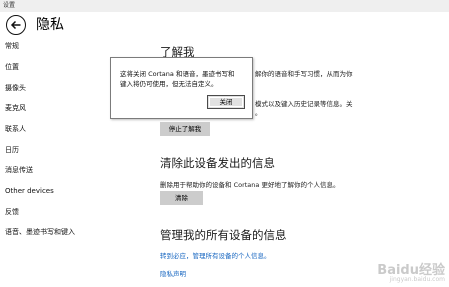  I want to click on back-arrow-icon, so click(15, 25).